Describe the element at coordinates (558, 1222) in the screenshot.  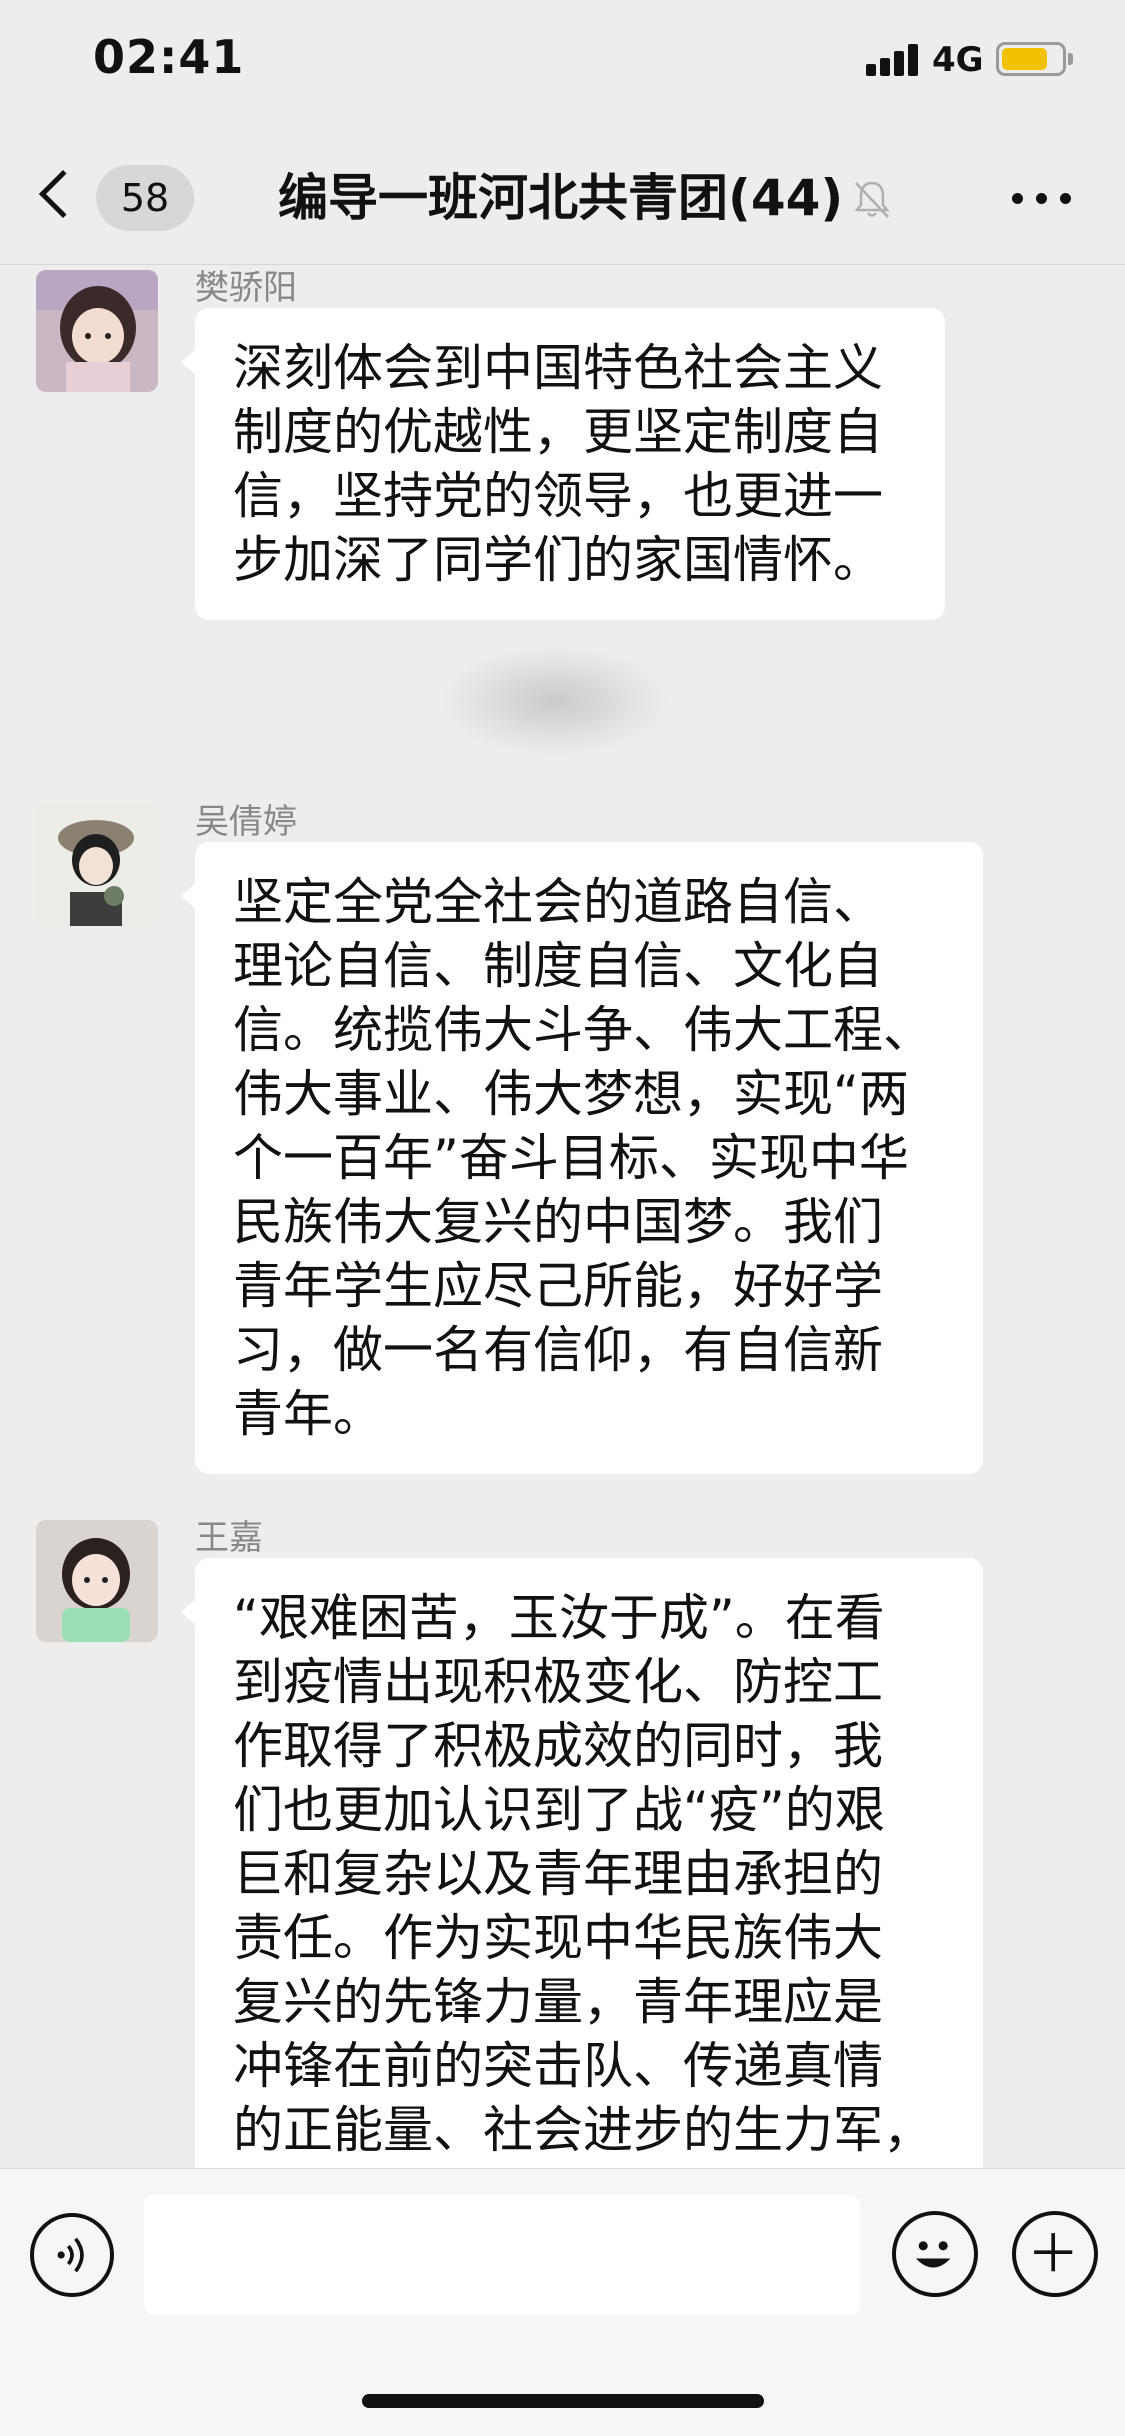
I see `message-line: 民族伟大复兴的中国梦。我们` at that location.